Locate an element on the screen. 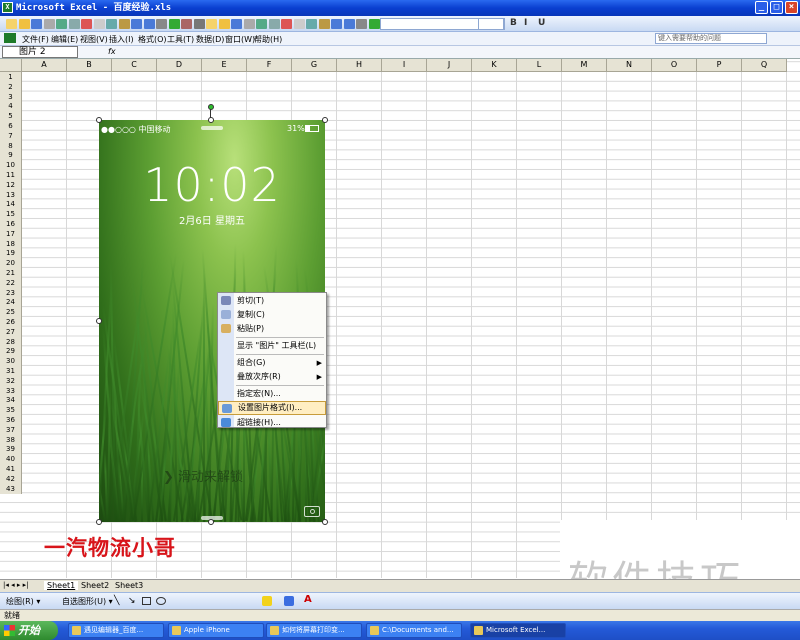 This screenshot has height=640, width=800. draw-menu-button: 绘图(R) ▾ is located at coordinates (23, 601).